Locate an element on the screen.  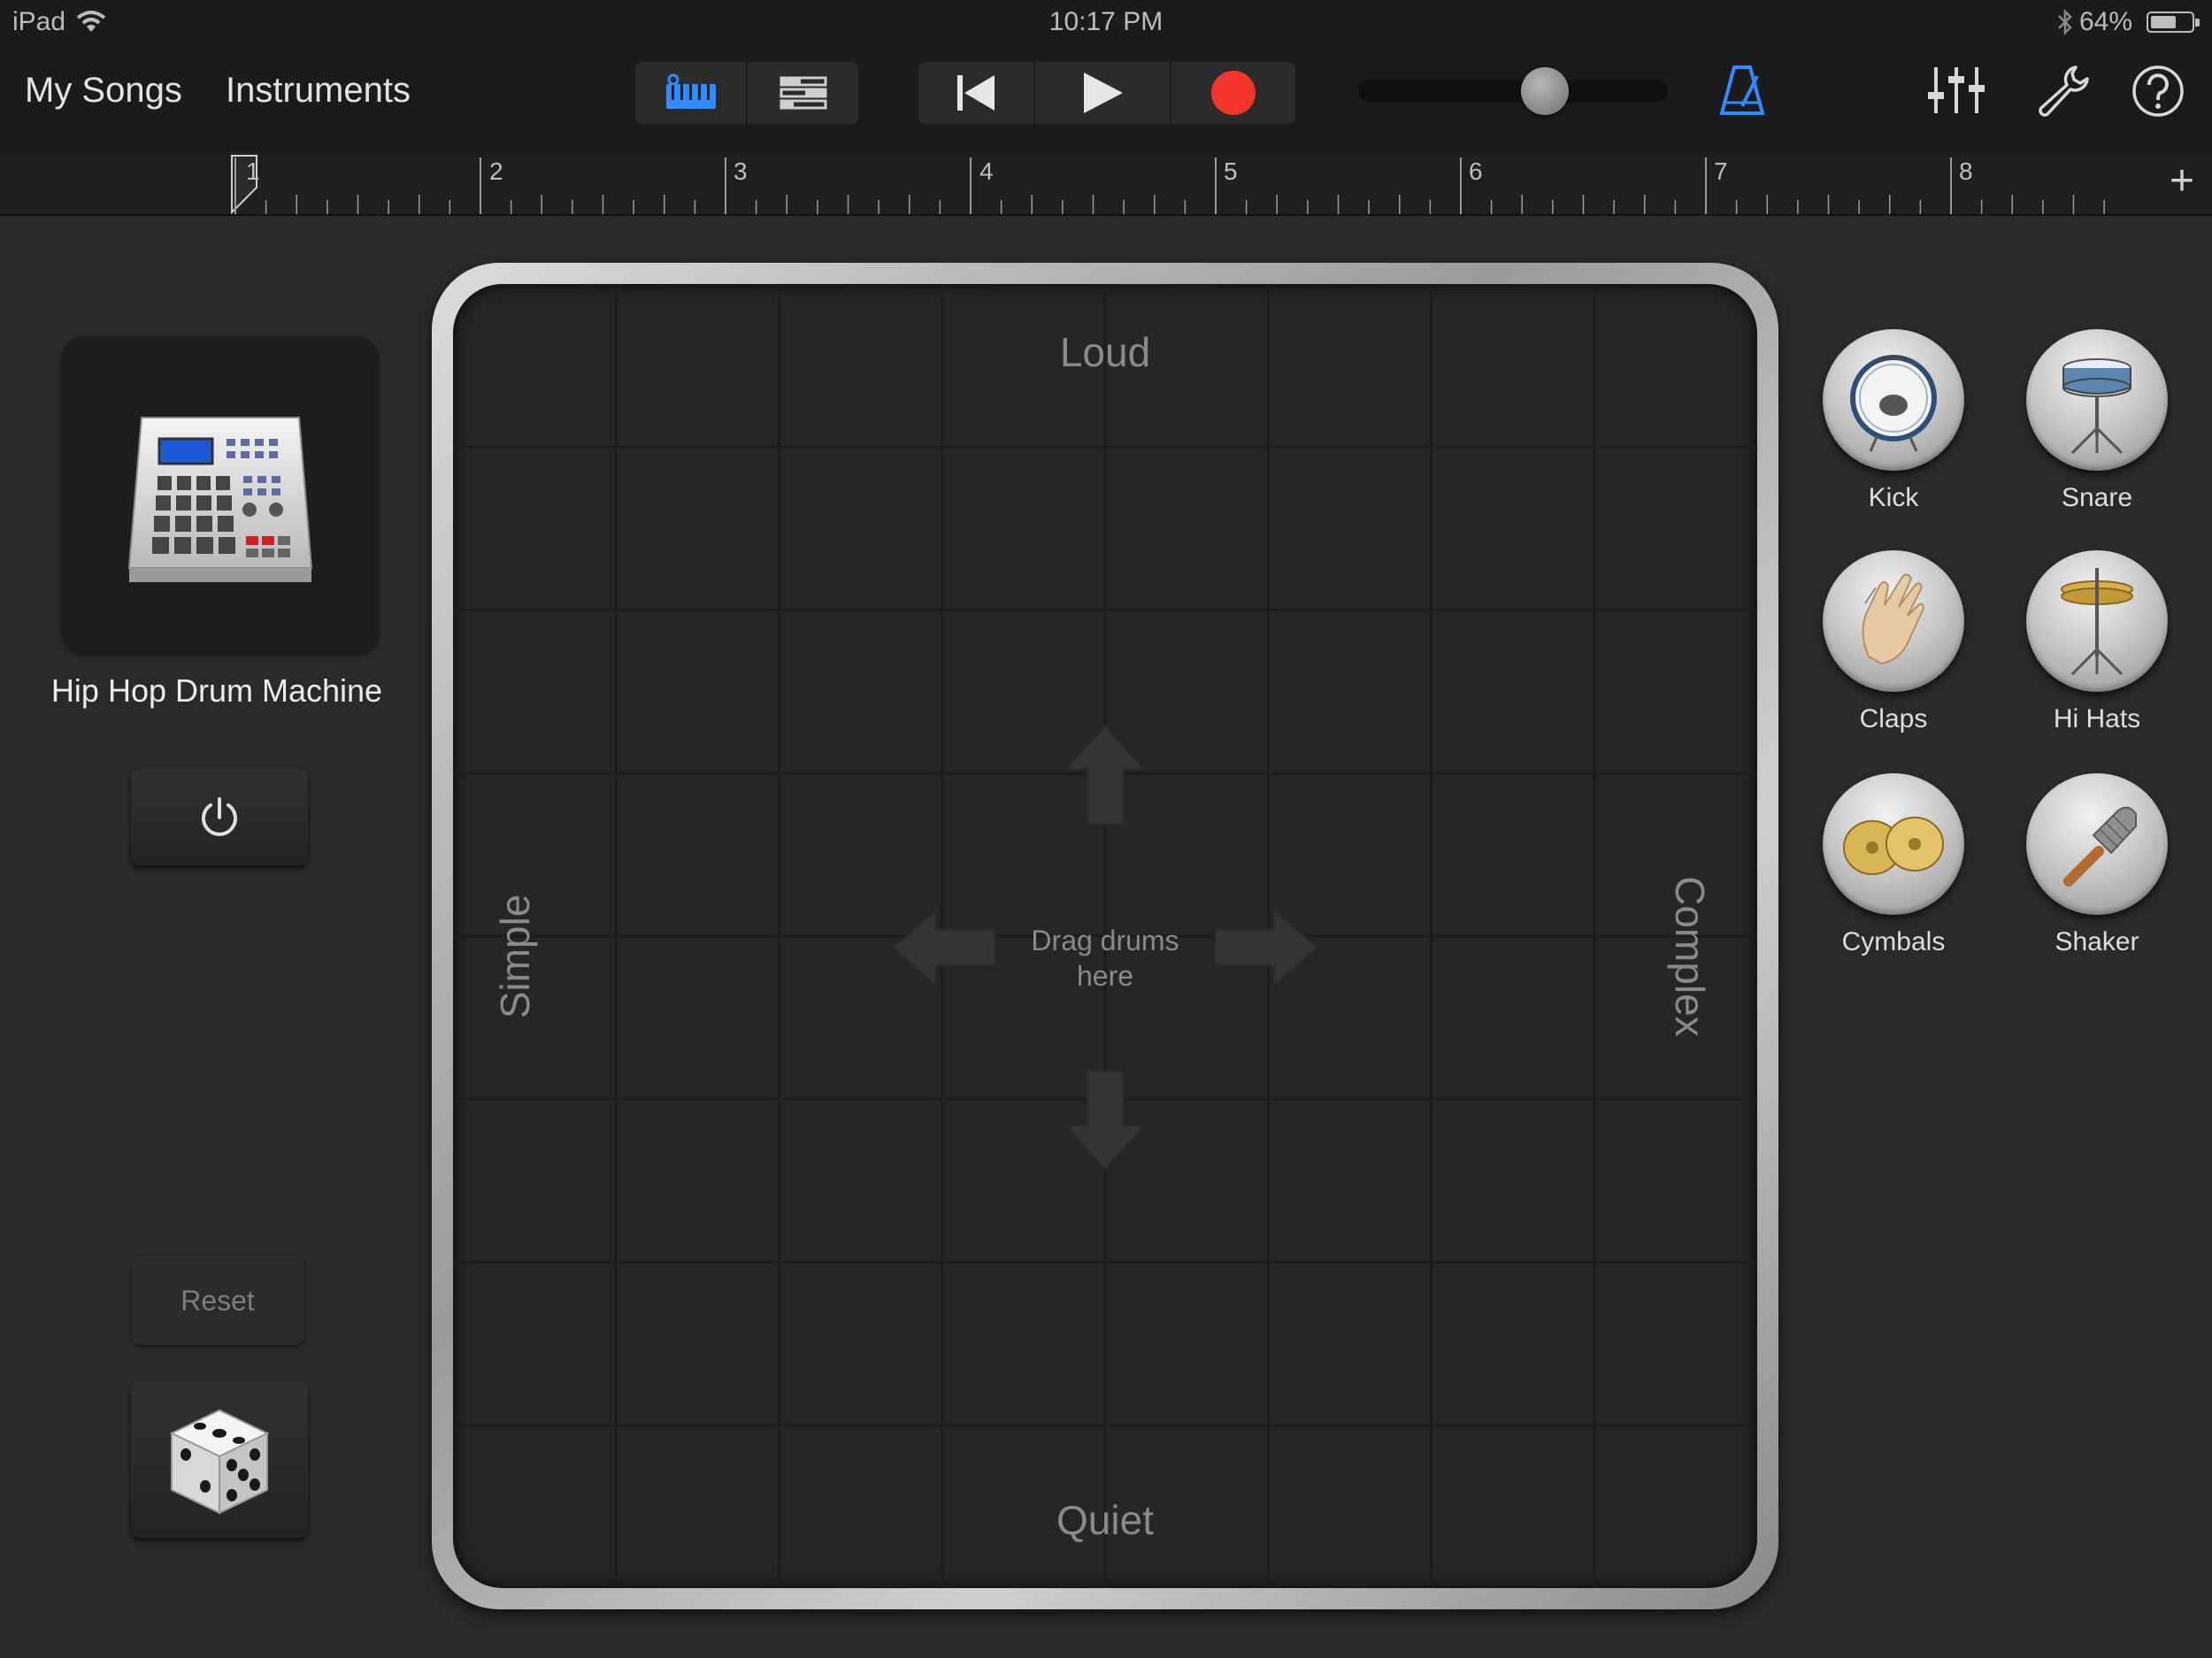
bar-number: 7 is located at coordinates (1721, 171).